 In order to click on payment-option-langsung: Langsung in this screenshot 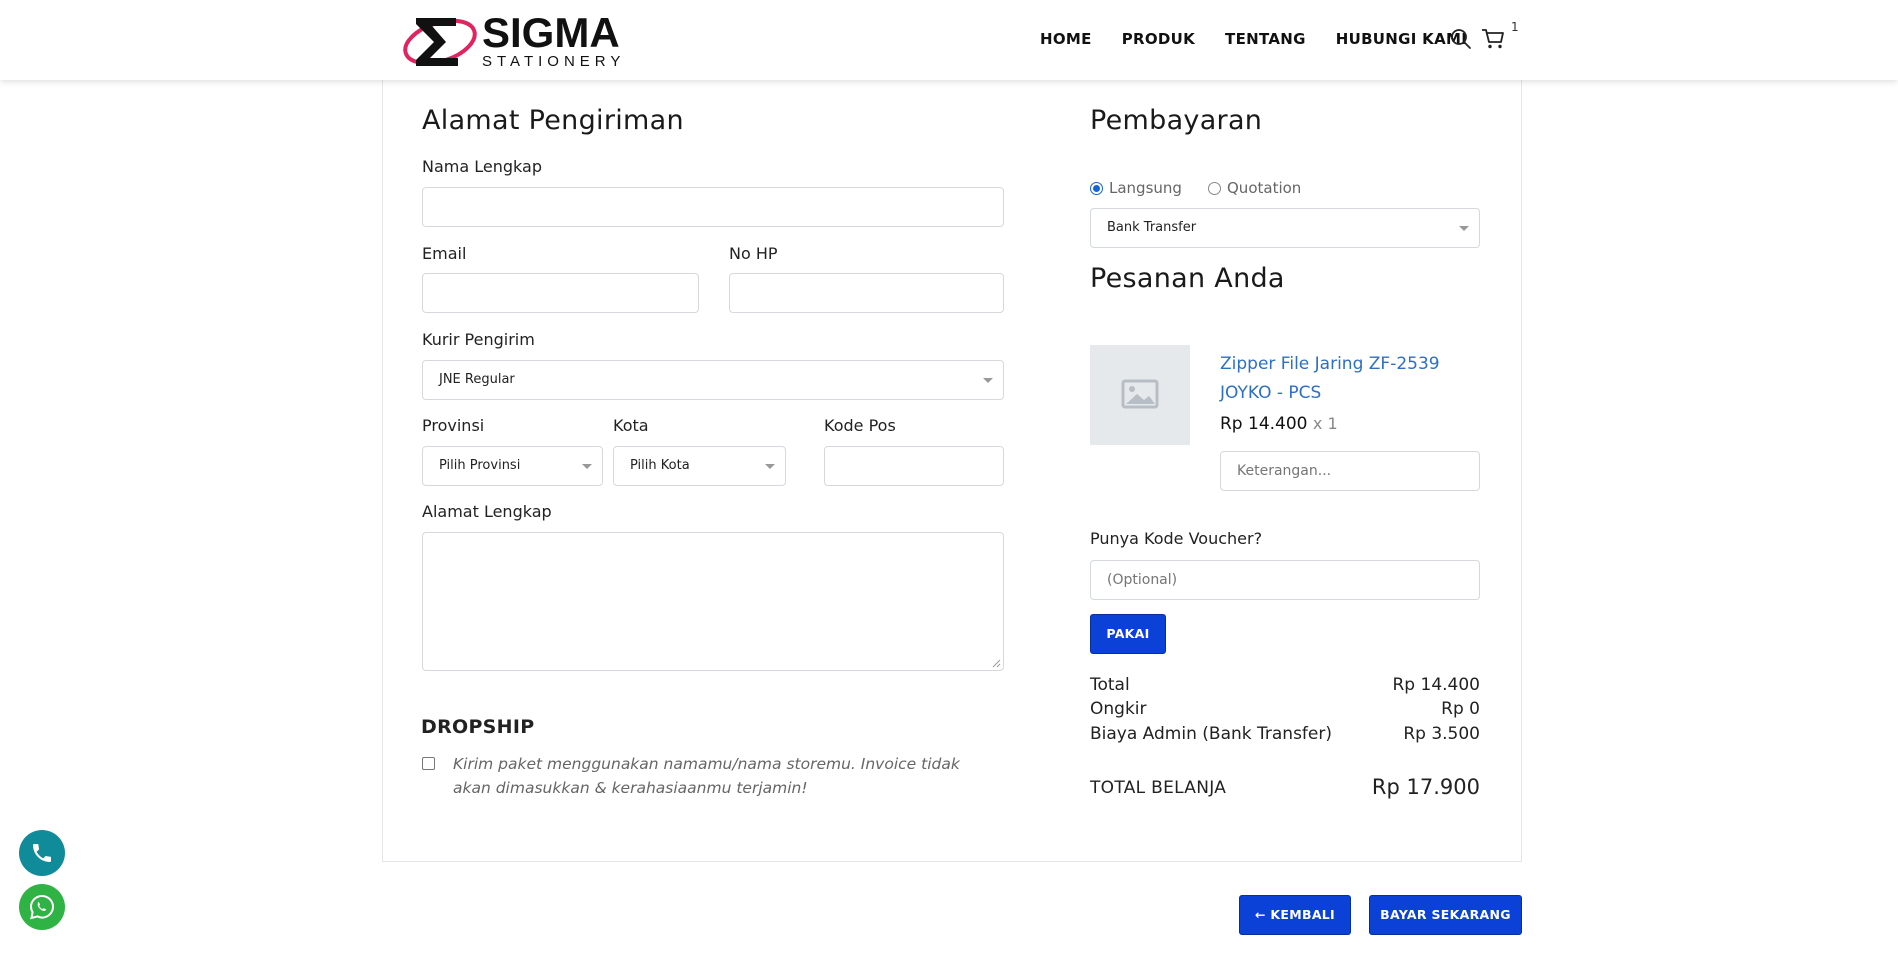, I will do `click(1136, 188)`.